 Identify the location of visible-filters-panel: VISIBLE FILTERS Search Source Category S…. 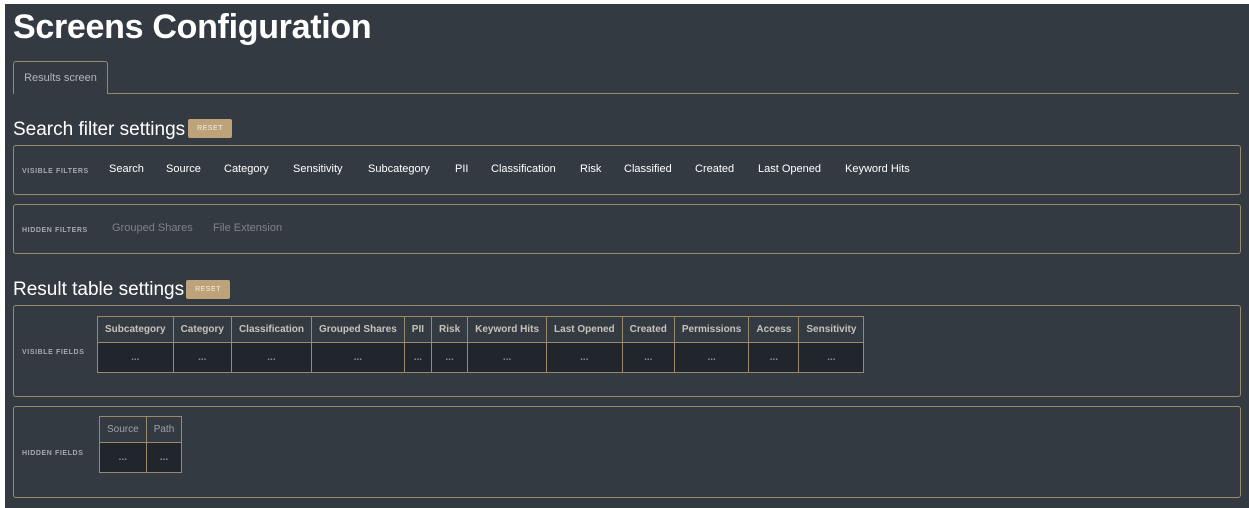
(627, 170).